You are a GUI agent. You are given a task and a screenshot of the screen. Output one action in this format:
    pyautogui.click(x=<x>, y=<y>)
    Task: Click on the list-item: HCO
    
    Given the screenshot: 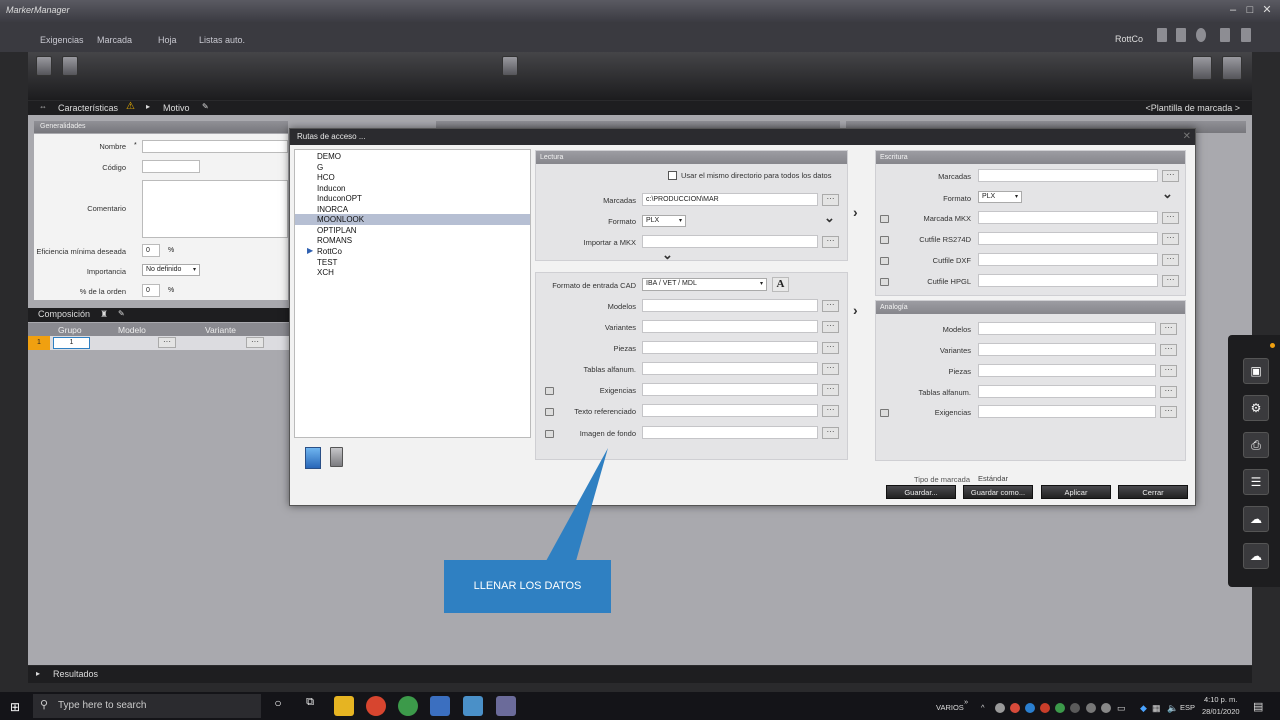 What is the action you would take?
    pyautogui.click(x=326, y=177)
    